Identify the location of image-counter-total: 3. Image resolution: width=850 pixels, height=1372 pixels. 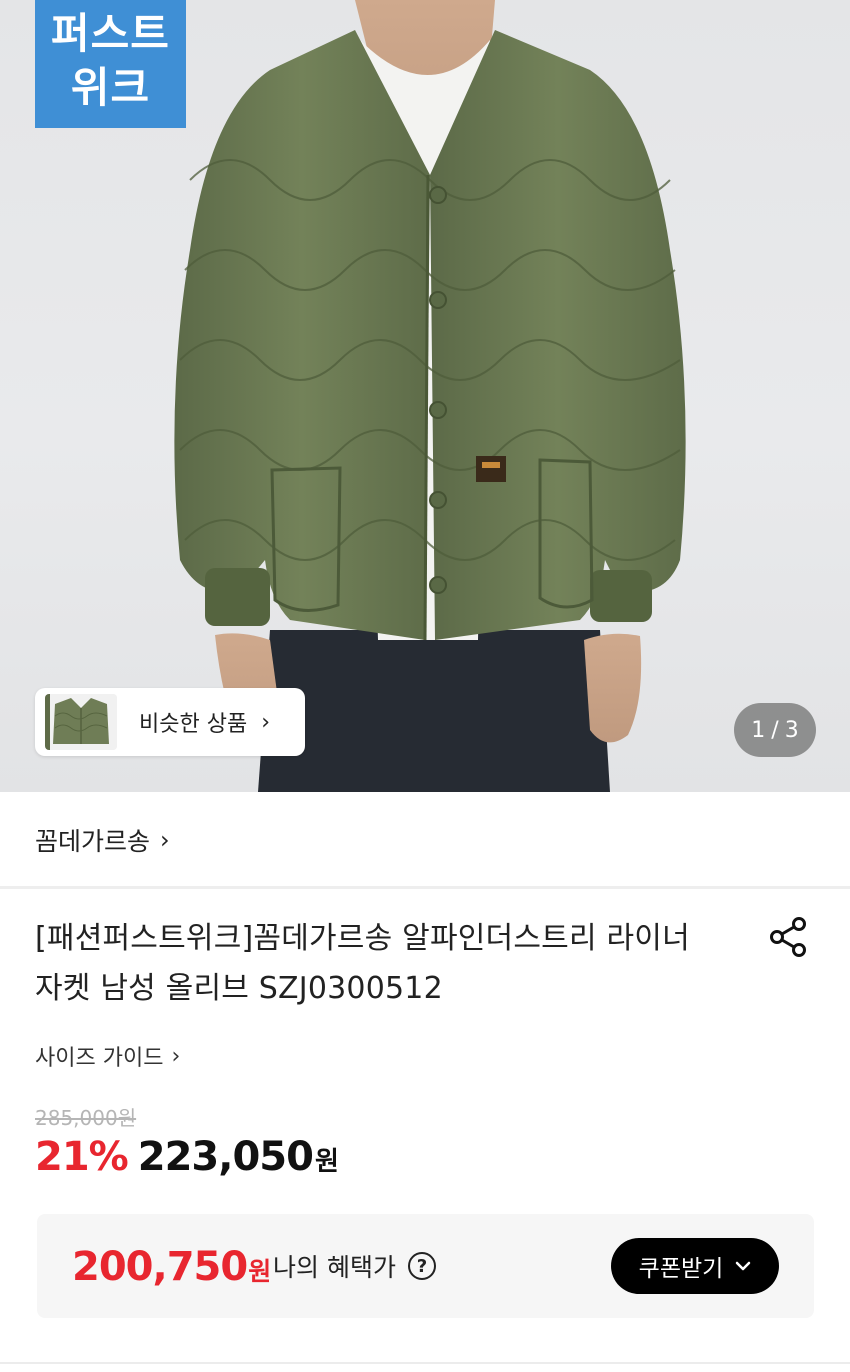
(791, 730).